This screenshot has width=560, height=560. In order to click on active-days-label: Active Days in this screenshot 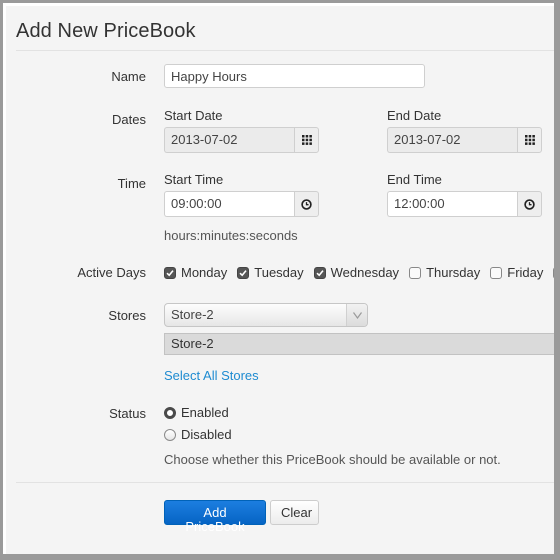, I will do `click(111, 272)`.